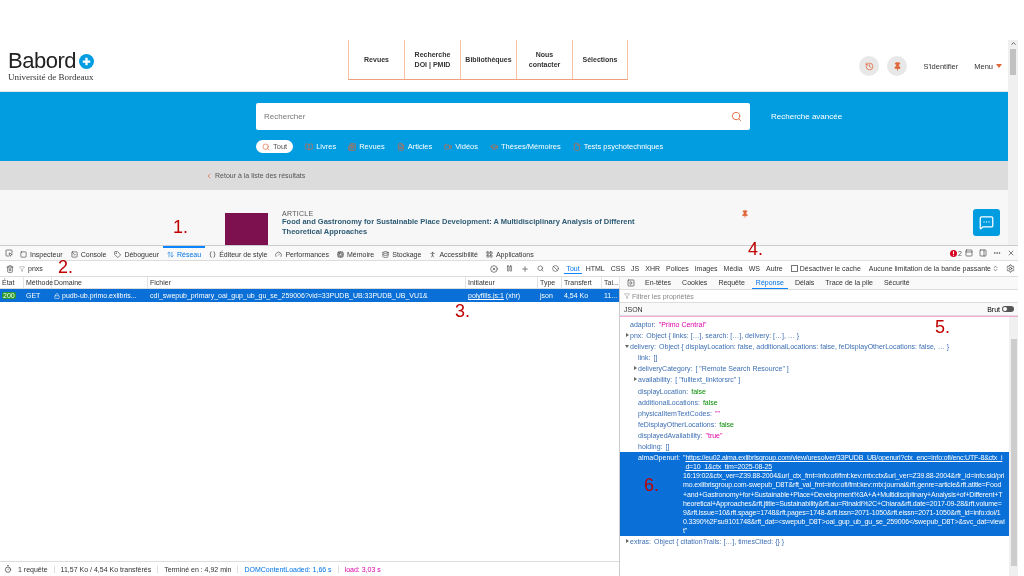 This screenshot has height=576, width=1024. What do you see at coordinates (1013, 62) in the screenshot?
I see `scroll-thumb` at bounding box center [1013, 62].